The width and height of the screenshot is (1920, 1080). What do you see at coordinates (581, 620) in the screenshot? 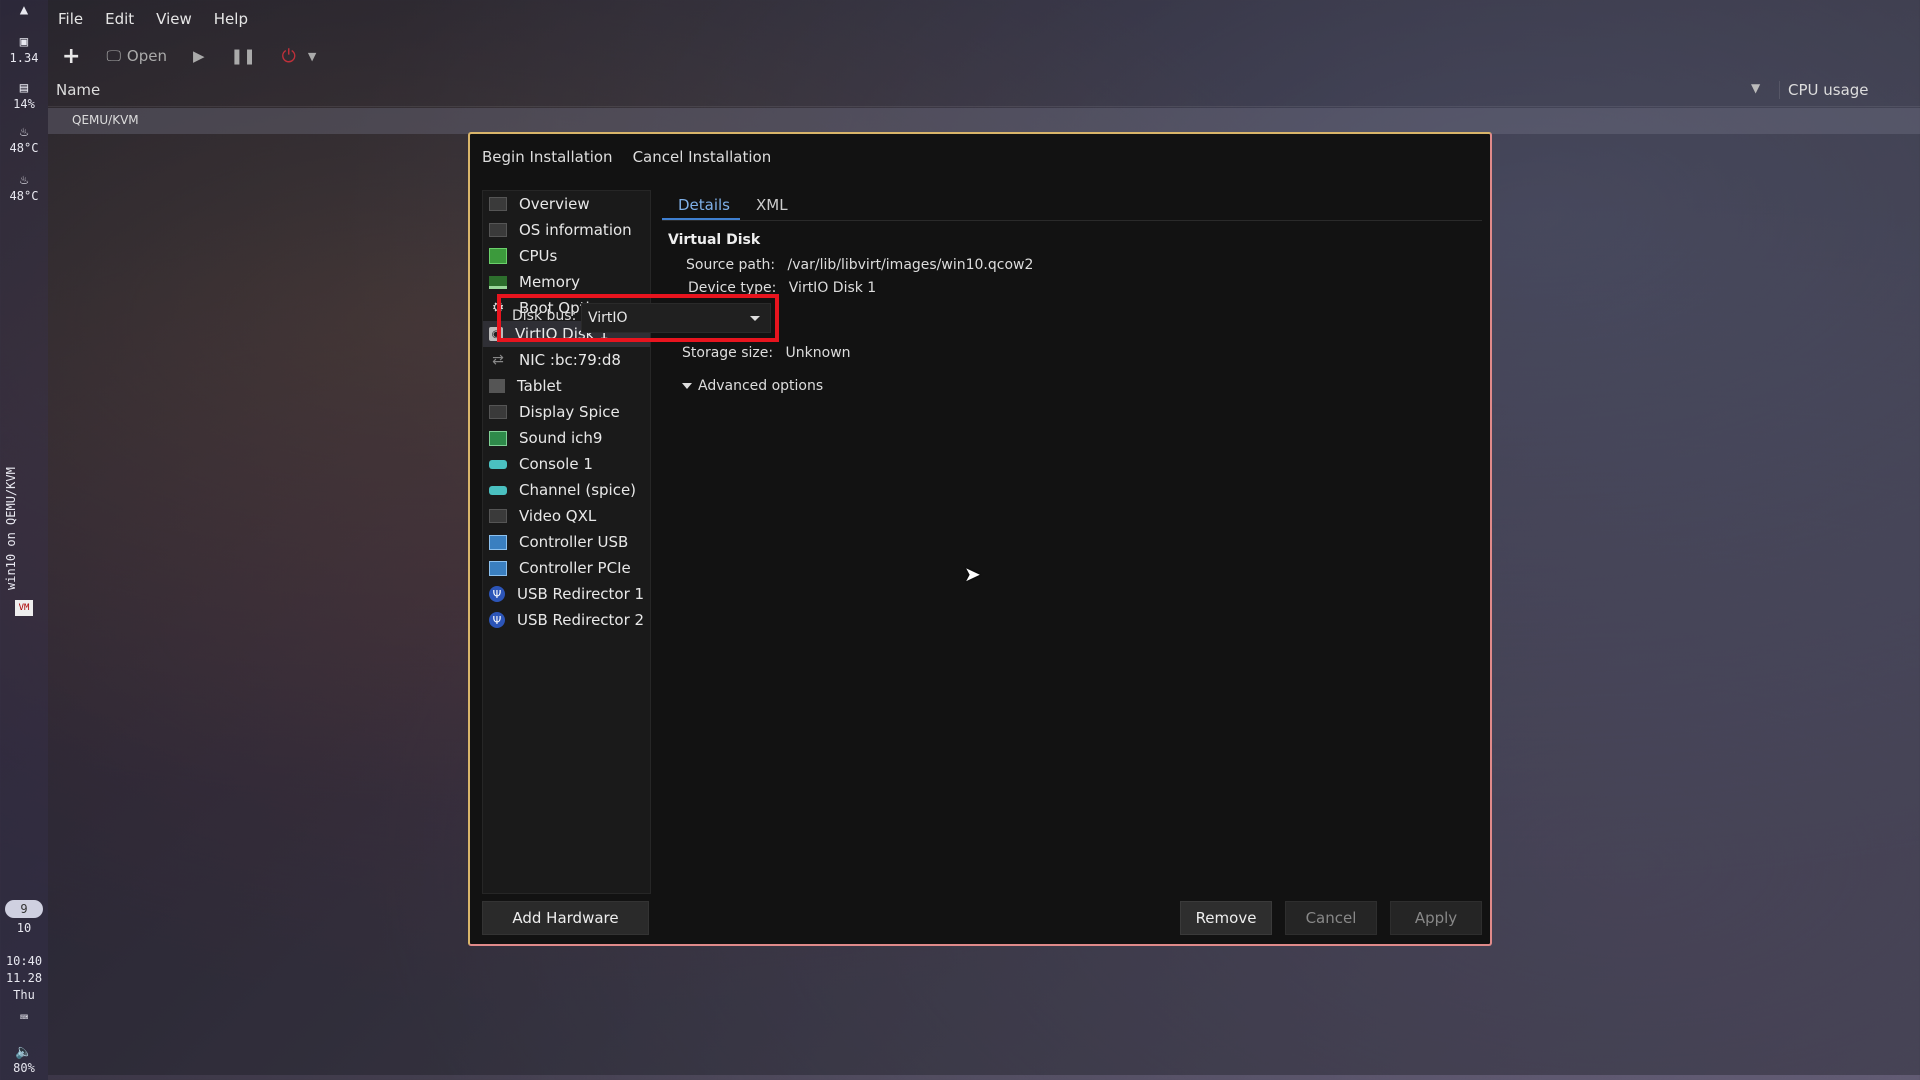
I see `hw-label: USB Redirector 2` at bounding box center [581, 620].